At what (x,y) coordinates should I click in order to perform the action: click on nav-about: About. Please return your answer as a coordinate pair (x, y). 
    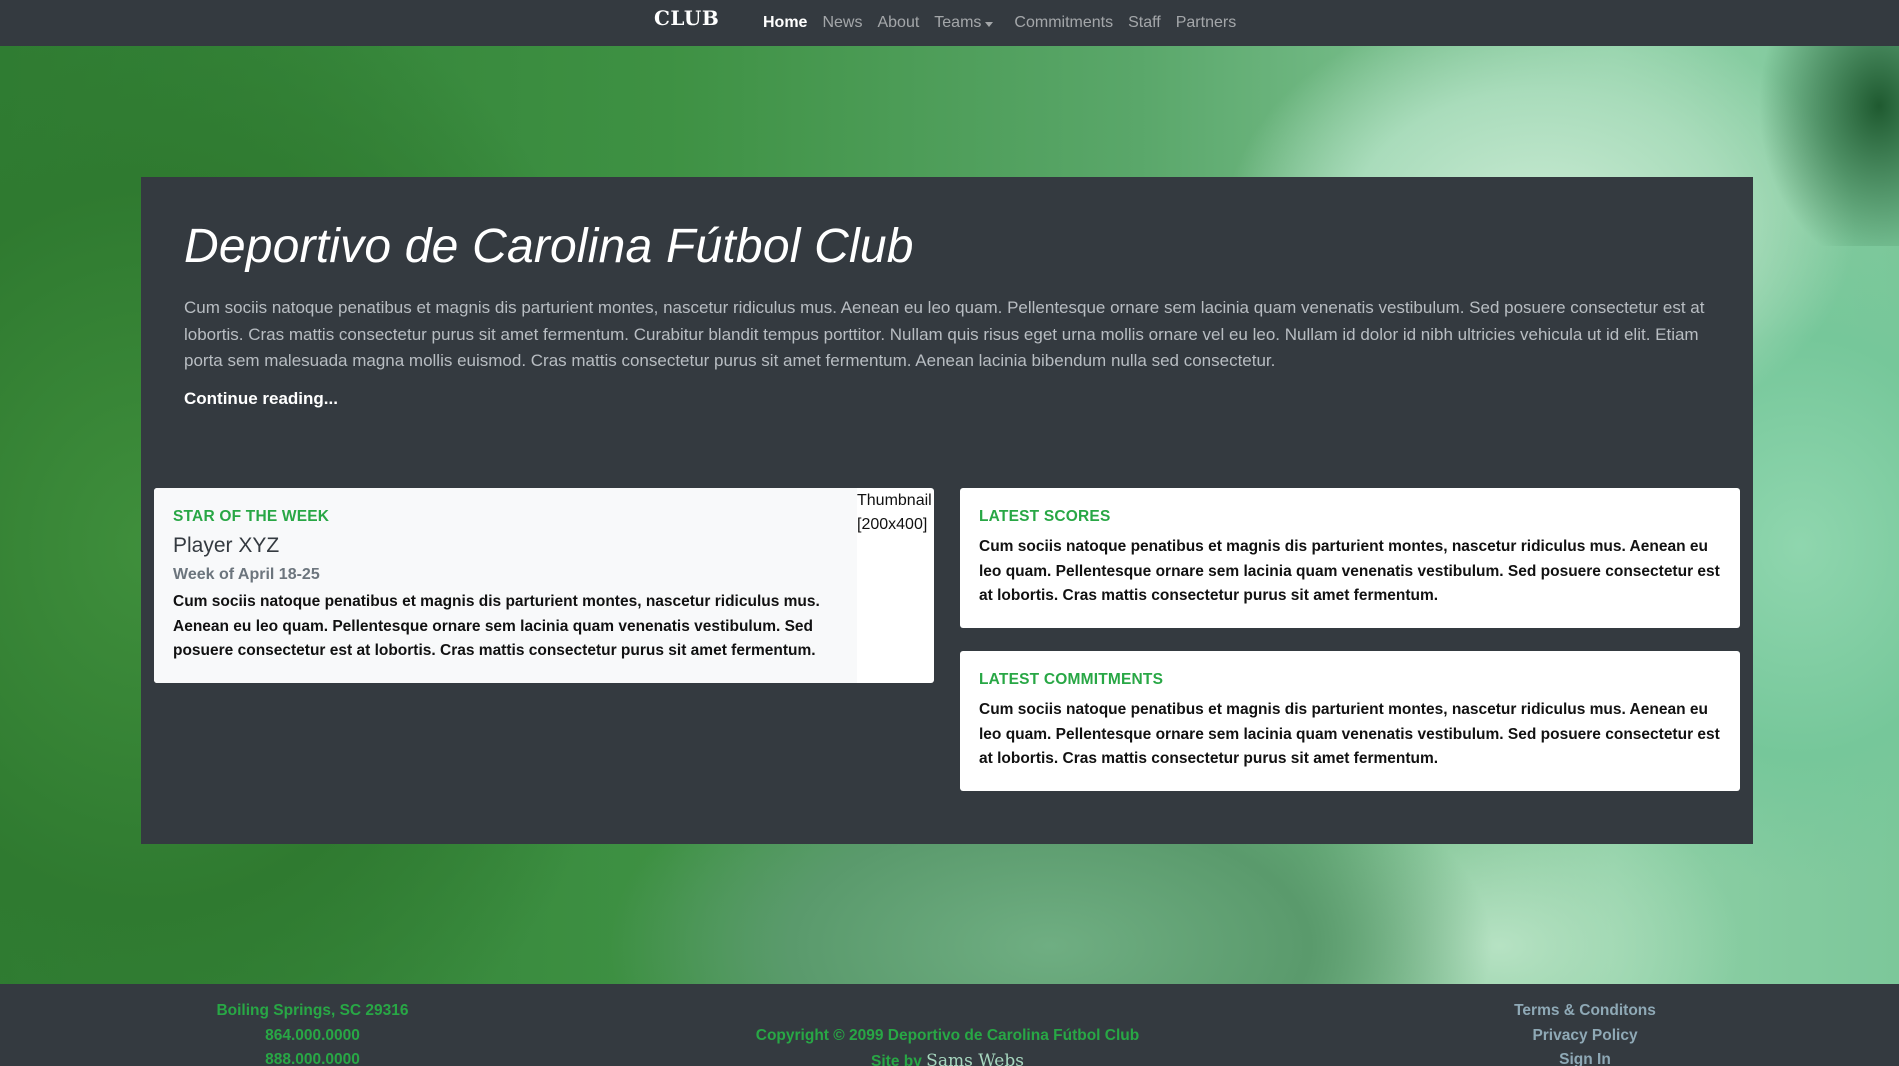
    Looking at the image, I should click on (898, 23).